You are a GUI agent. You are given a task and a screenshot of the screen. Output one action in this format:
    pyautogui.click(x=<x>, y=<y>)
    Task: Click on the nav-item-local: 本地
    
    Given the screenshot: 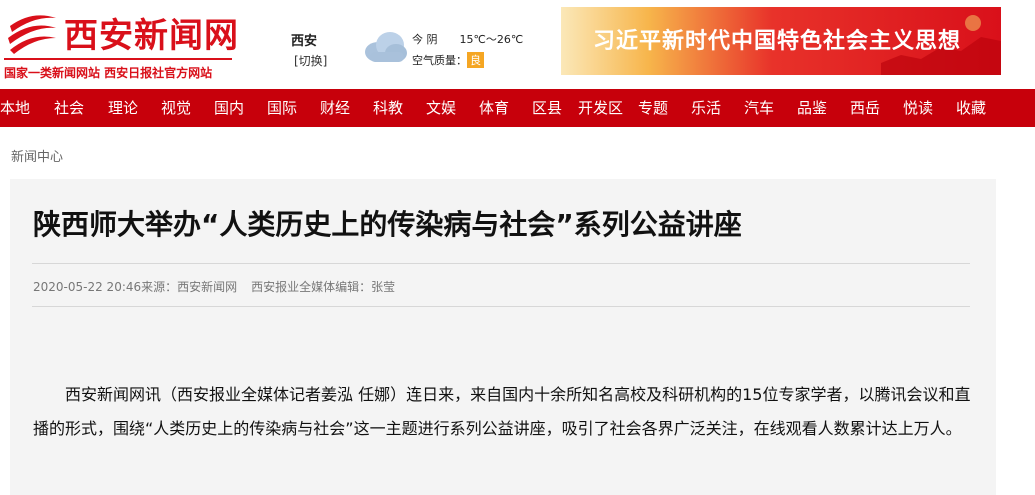 What is the action you would take?
    pyautogui.click(x=15, y=108)
    